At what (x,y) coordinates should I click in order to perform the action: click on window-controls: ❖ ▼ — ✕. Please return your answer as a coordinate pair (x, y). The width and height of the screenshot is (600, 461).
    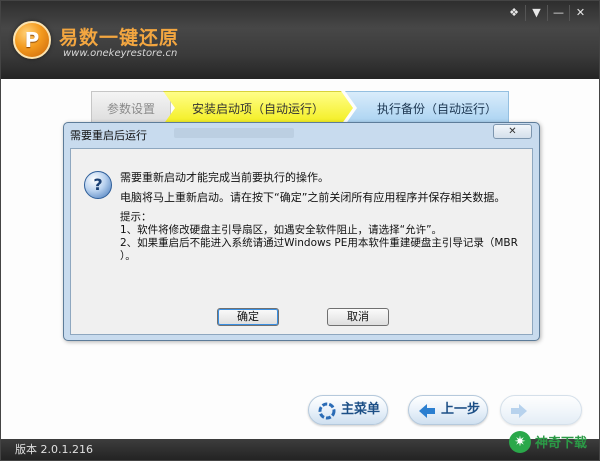
    Looking at the image, I should click on (547, 13).